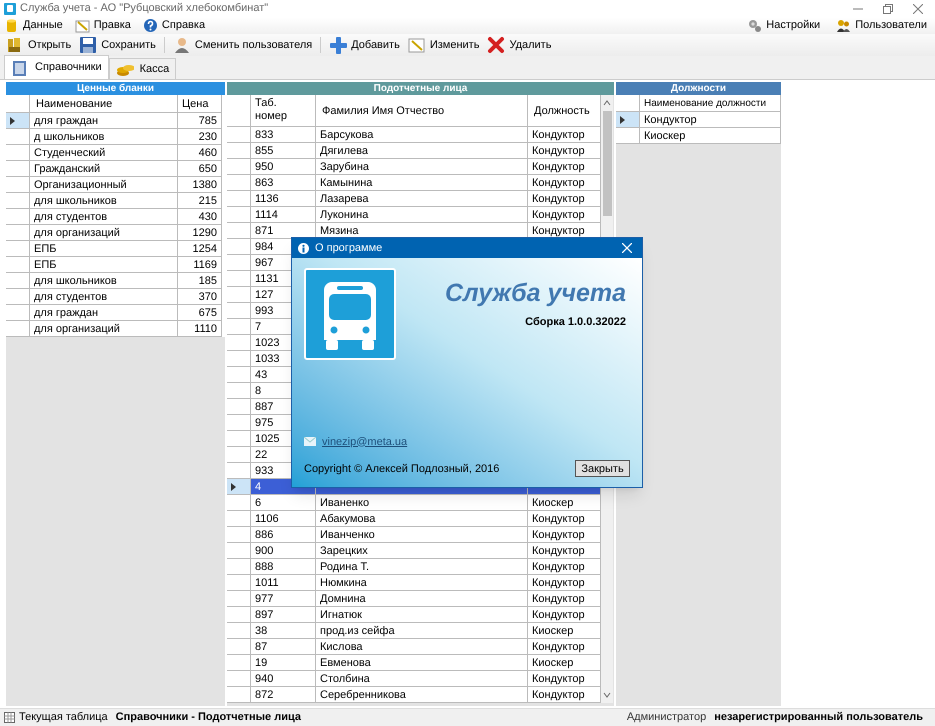  Describe the element at coordinates (666, 718) in the screenshot. I see `status-role: Администратор` at that location.